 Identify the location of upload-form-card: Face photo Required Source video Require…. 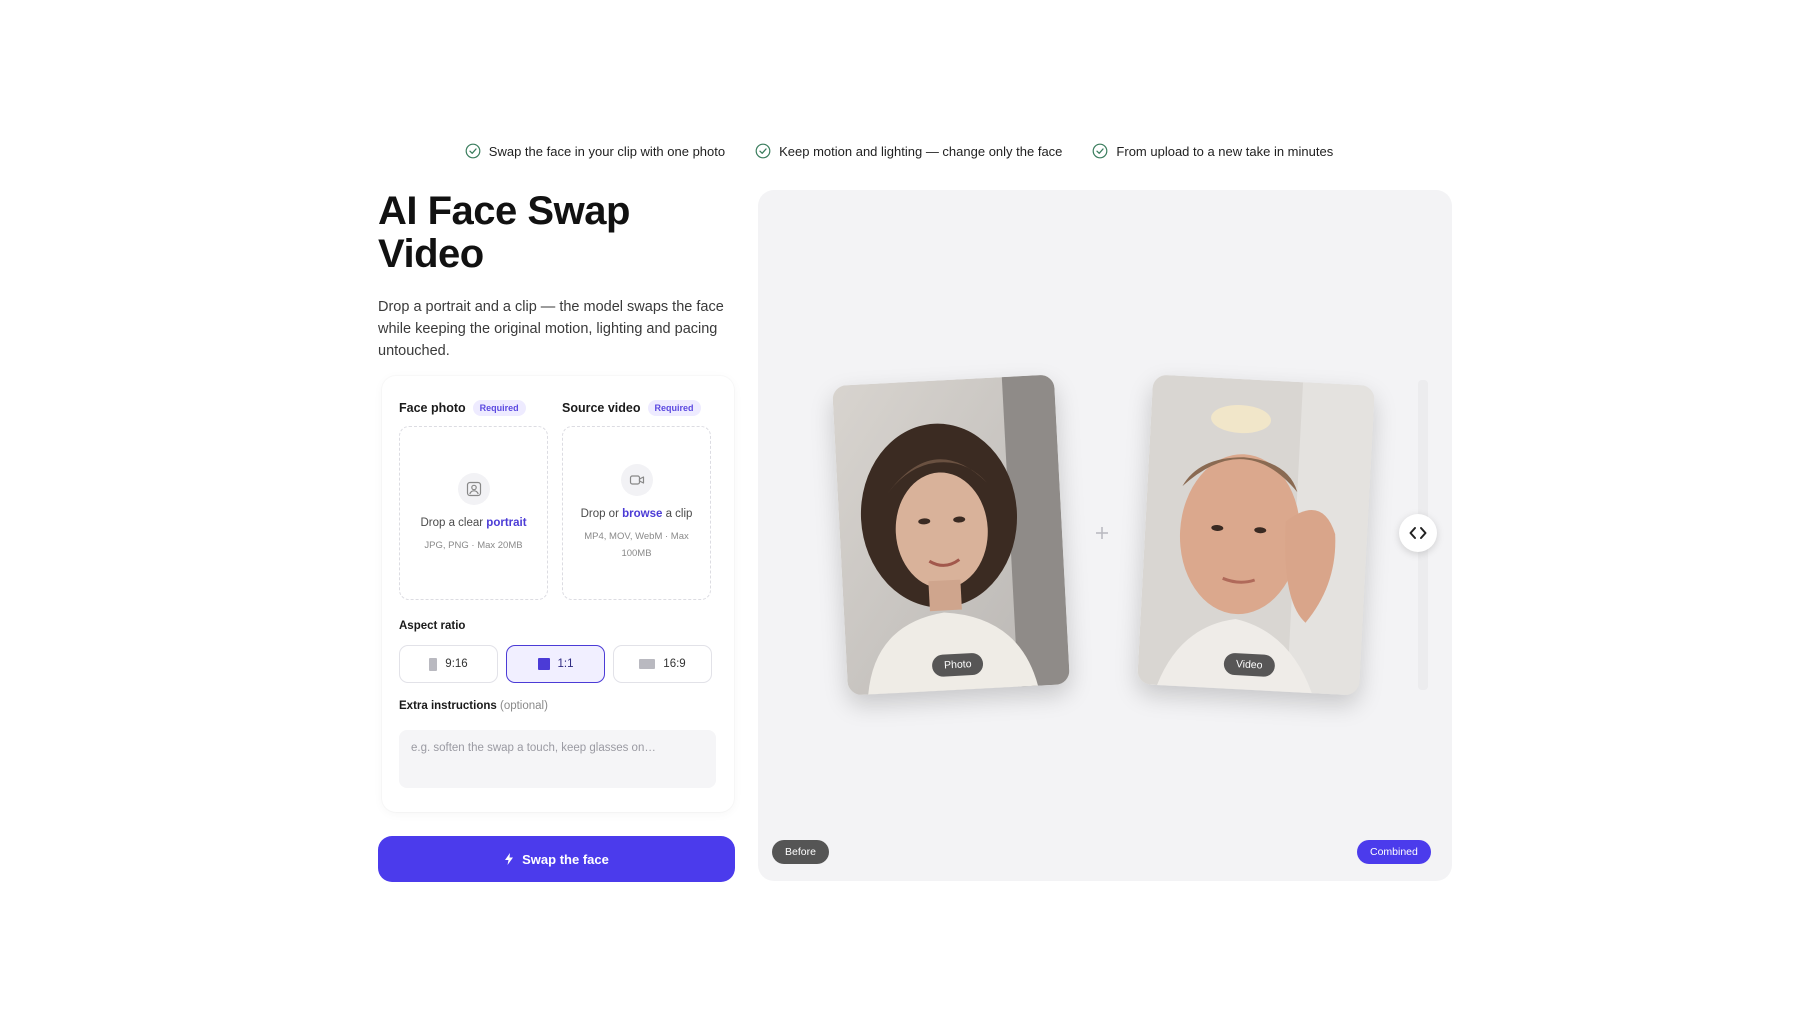
(558, 594).